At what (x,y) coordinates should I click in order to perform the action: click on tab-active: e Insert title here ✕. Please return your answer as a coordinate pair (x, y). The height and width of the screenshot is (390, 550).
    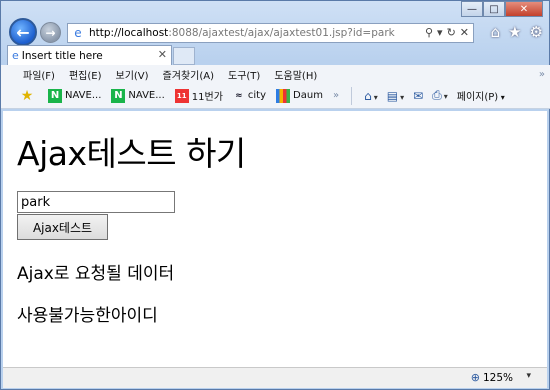
    Looking at the image, I should click on (89, 55).